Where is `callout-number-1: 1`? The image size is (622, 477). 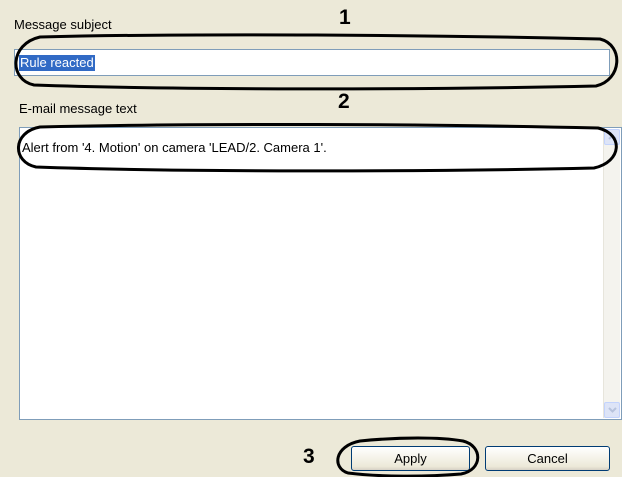 callout-number-1: 1 is located at coordinates (345, 17).